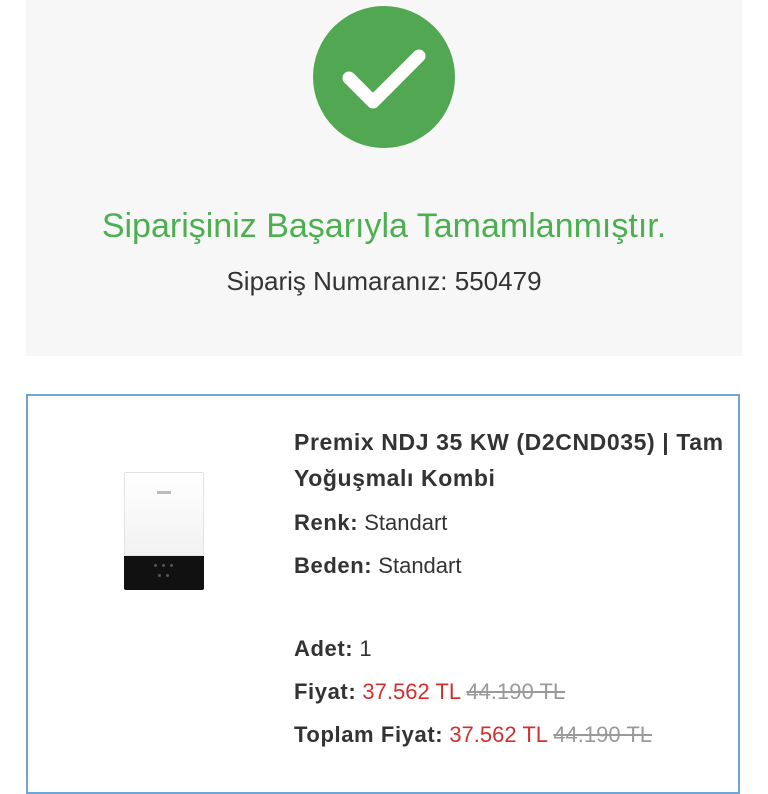  I want to click on color-label: Renk:, so click(326, 522).